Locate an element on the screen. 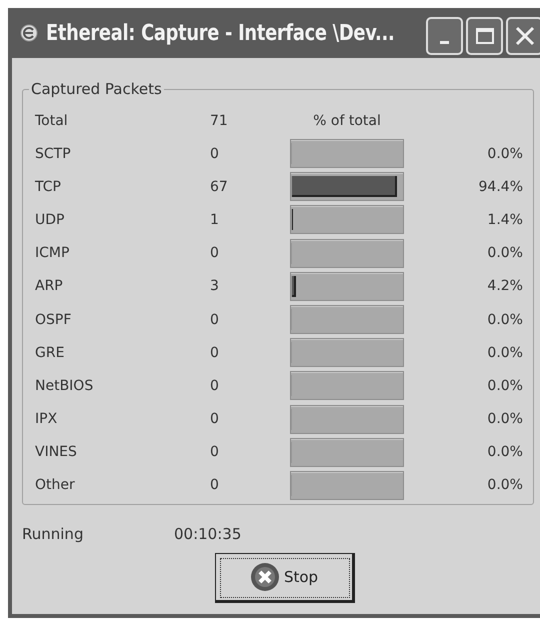 The height and width of the screenshot is (626, 540). percent-value: 1.4% is located at coordinates (505, 220).